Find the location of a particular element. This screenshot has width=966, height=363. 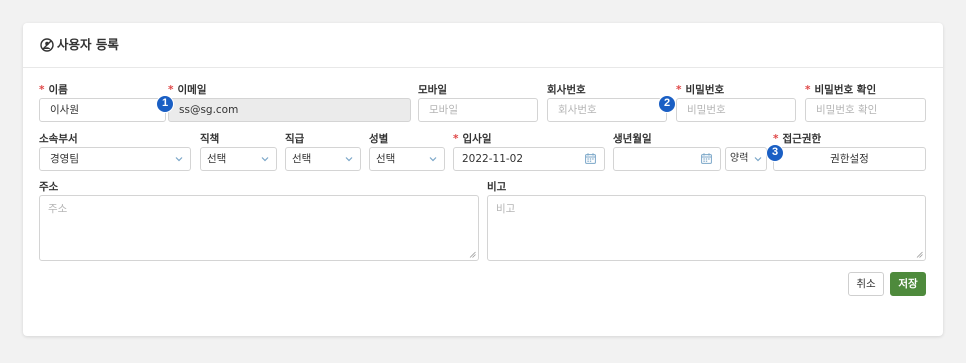

calendar-type-select: 양력 is located at coordinates (746, 159).